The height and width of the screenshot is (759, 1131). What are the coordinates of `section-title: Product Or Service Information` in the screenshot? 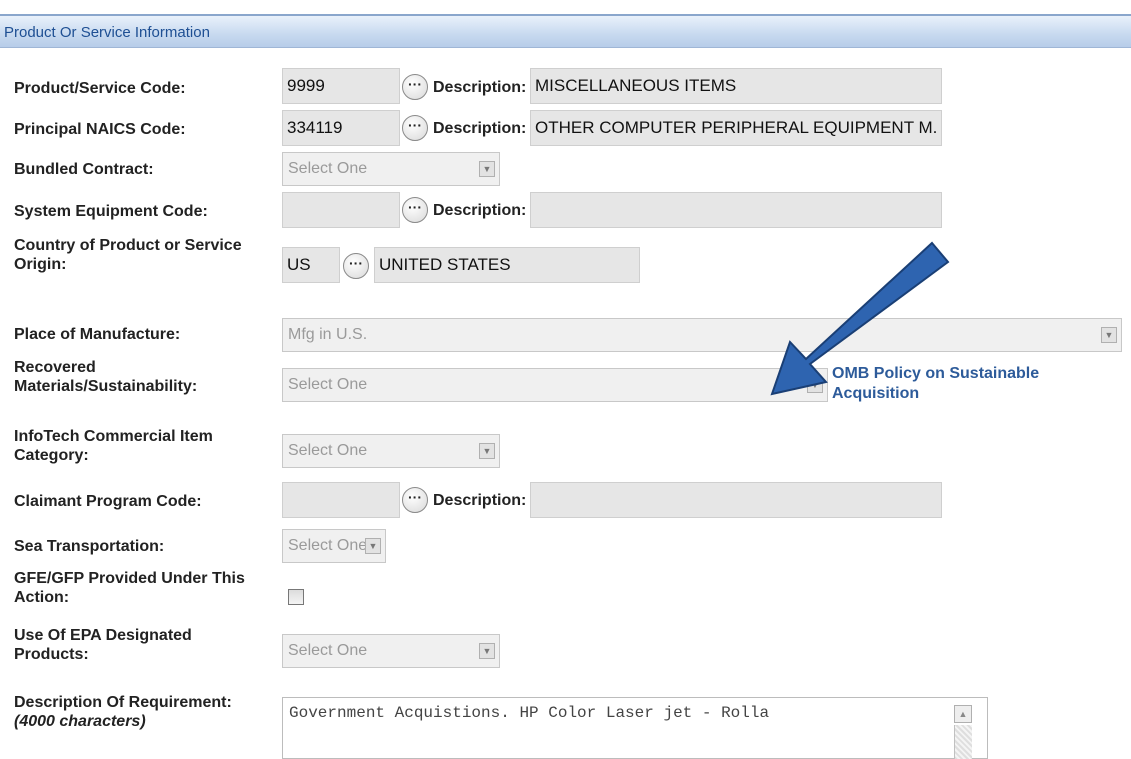 It's located at (107, 32).